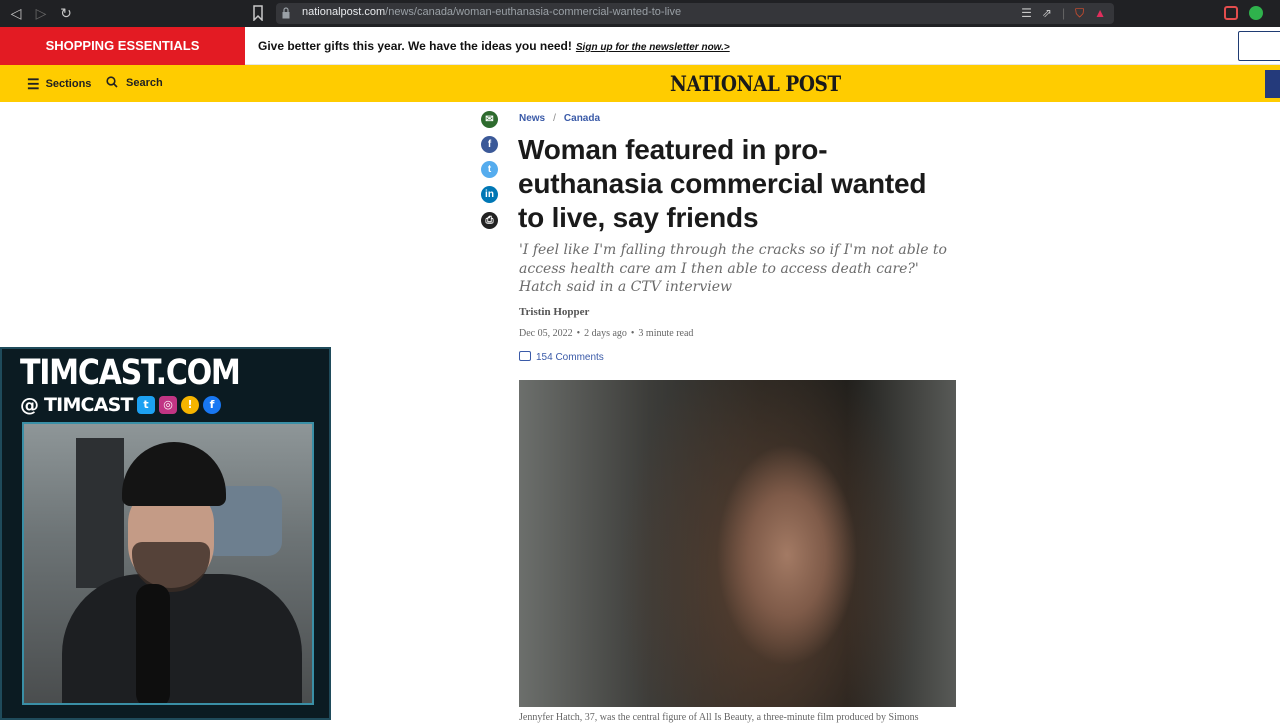  Describe the element at coordinates (122, 46) in the screenshot. I see `promo-label: SHOPPING ESSENTIALS` at that location.